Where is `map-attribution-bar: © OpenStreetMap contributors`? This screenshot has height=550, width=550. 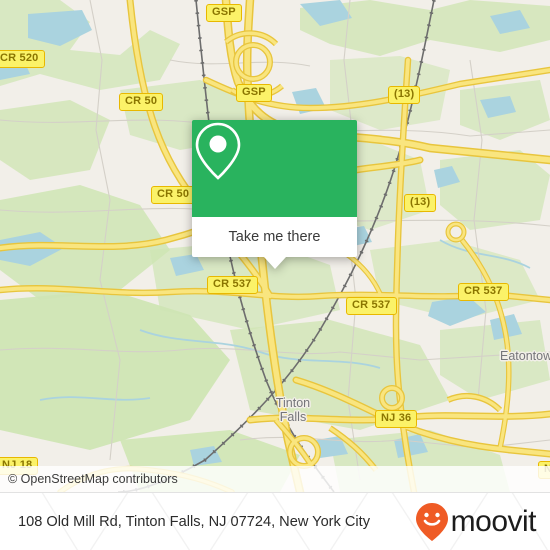 map-attribution-bar: © OpenStreetMap contributors is located at coordinates (275, 479).